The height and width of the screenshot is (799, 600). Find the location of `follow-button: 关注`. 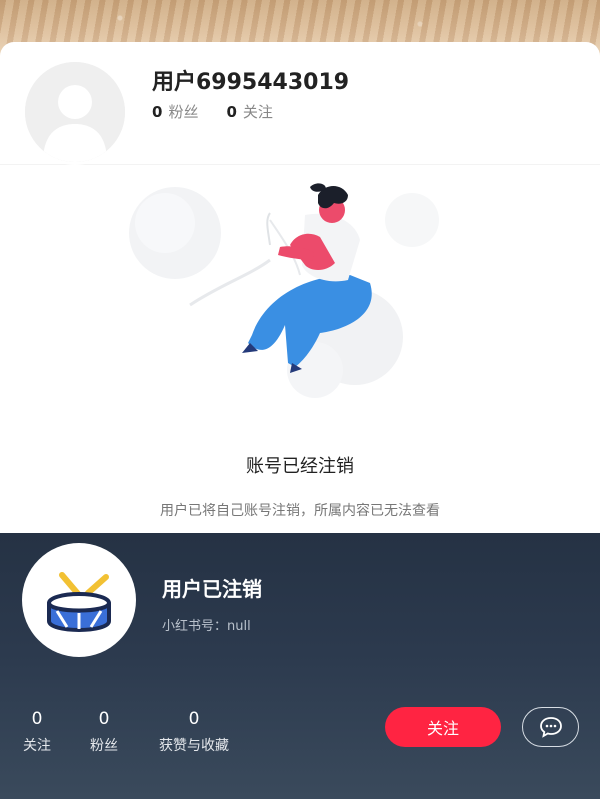

follow-button: 关注 is located at coordinates (443, 727).